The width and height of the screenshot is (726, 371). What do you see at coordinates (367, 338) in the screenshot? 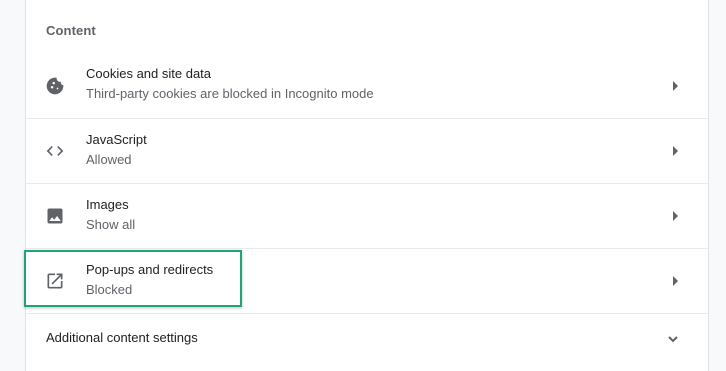
I see `additional-content-settings: Additional content settings` at bounding box center [367, 338].